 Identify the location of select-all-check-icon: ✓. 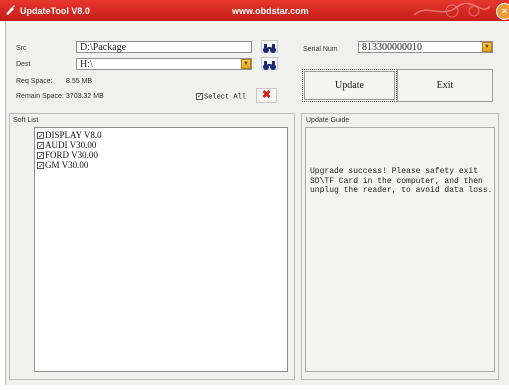
(199, 97).